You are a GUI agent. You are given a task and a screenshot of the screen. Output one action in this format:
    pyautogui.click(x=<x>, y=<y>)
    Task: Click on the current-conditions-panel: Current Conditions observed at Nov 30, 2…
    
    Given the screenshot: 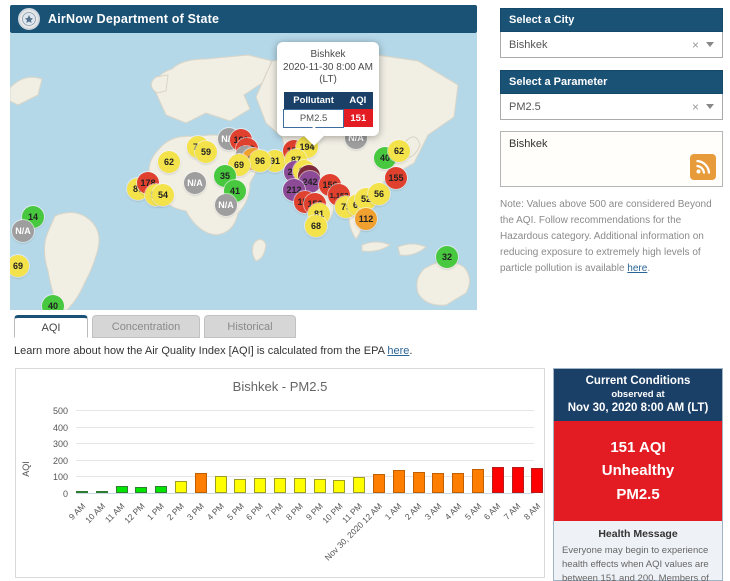 What is the action you would take?
    pyautogui.click(x=638, y=474)
    